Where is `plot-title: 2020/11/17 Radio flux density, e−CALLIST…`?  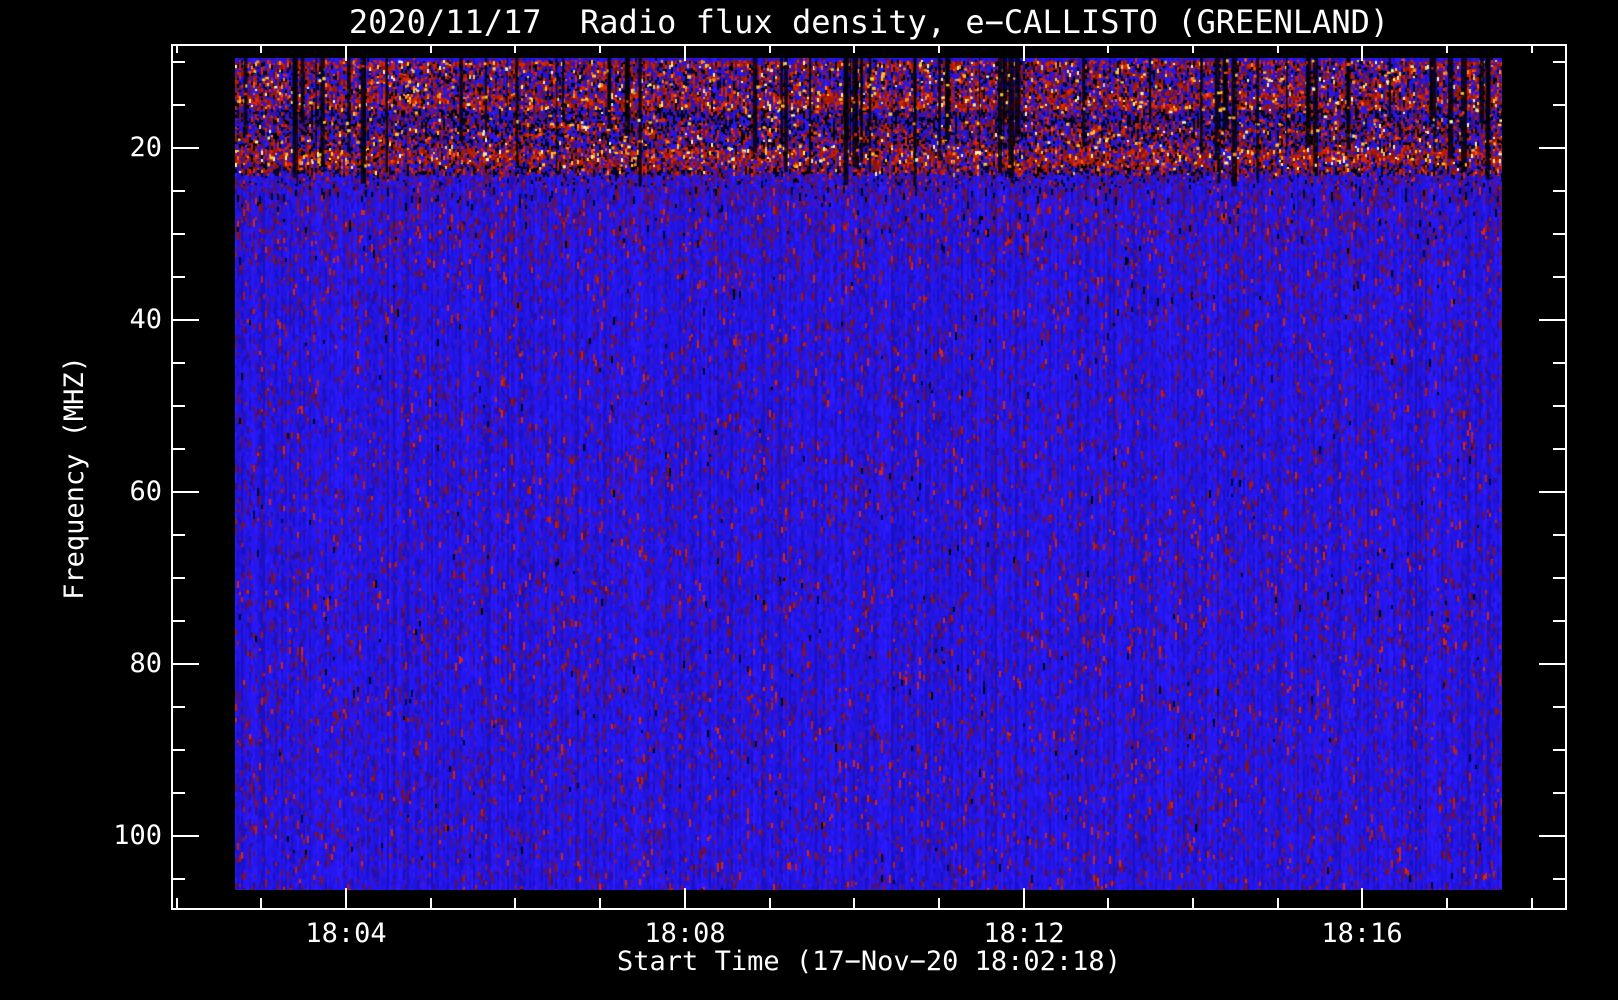
plot-title: 2020/11/17 Radio flux density, e−CALLIST… is located at coordinates (869, 22).